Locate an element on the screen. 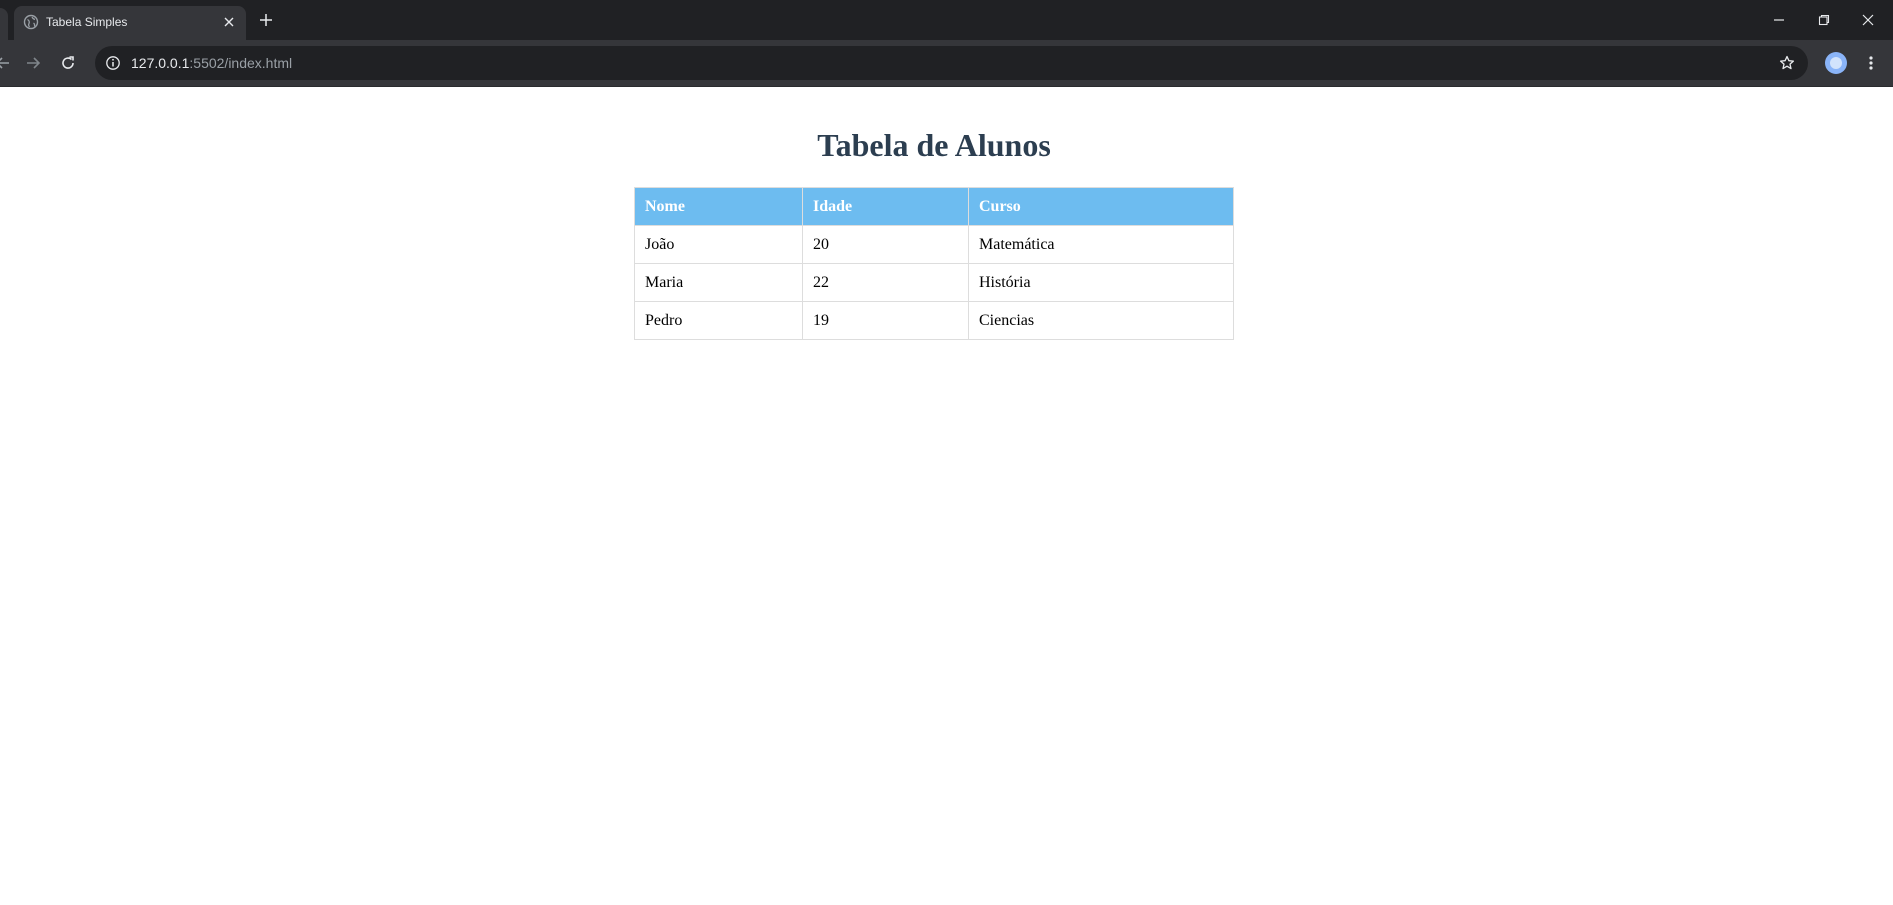 The height and width of the screenshot is (905, 1893). back-arrow-icon is located at coordinates (7, 63).